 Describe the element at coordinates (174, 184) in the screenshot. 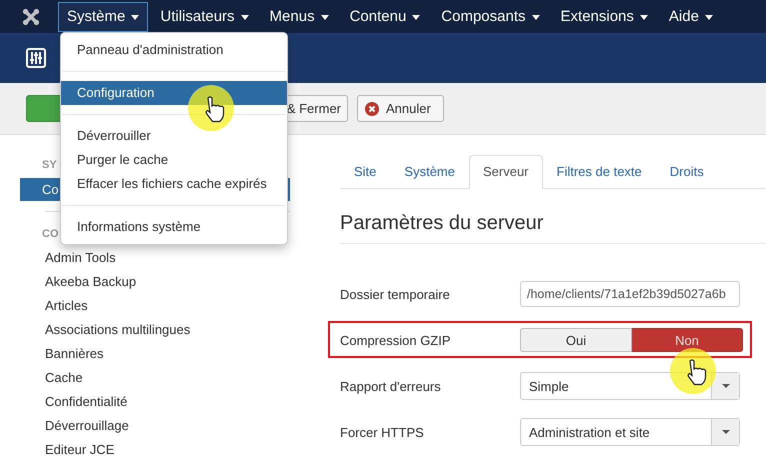

I see `dropdown-item: Effacer les fichiers cache expirés` at that location.